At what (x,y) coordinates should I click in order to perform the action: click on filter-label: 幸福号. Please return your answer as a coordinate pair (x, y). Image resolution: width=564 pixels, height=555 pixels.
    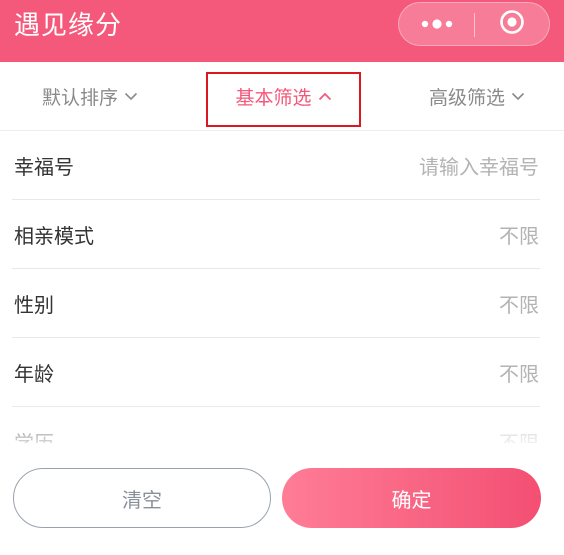
    Looking at the image, I should click on (44, 167).